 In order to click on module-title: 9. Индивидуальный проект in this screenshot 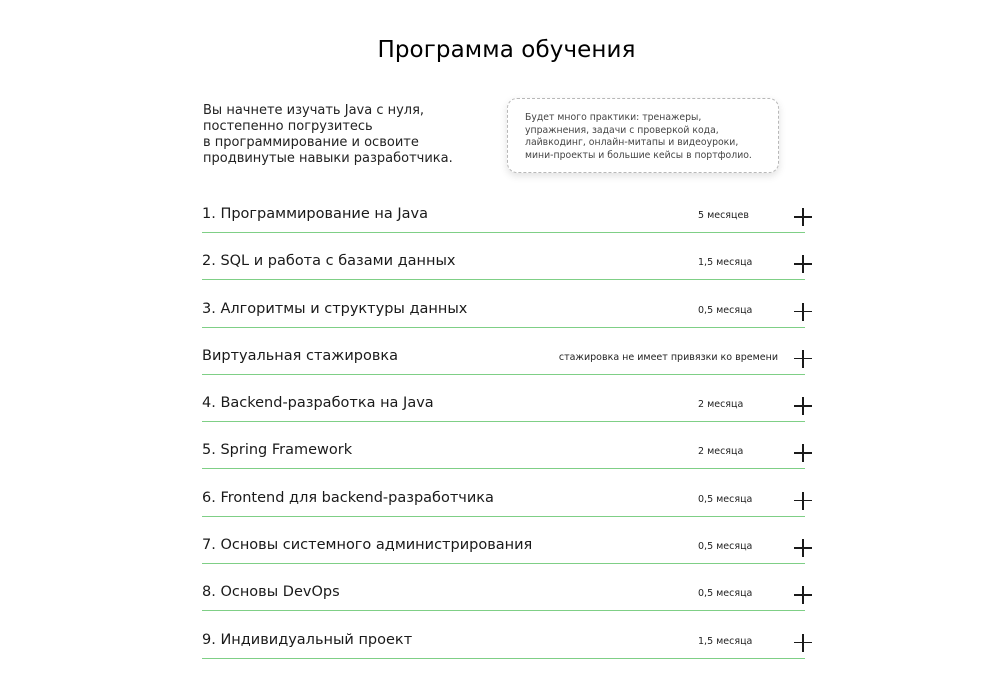, I will do `click(307, 639)`.